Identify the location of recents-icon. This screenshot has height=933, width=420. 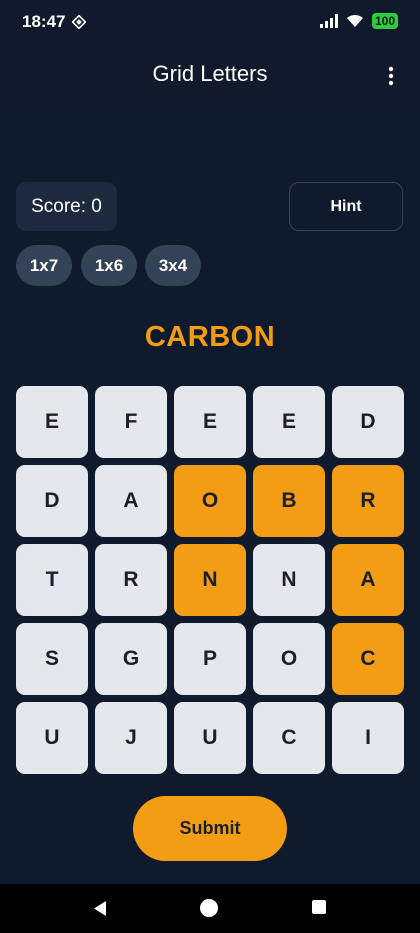
(319, 907).